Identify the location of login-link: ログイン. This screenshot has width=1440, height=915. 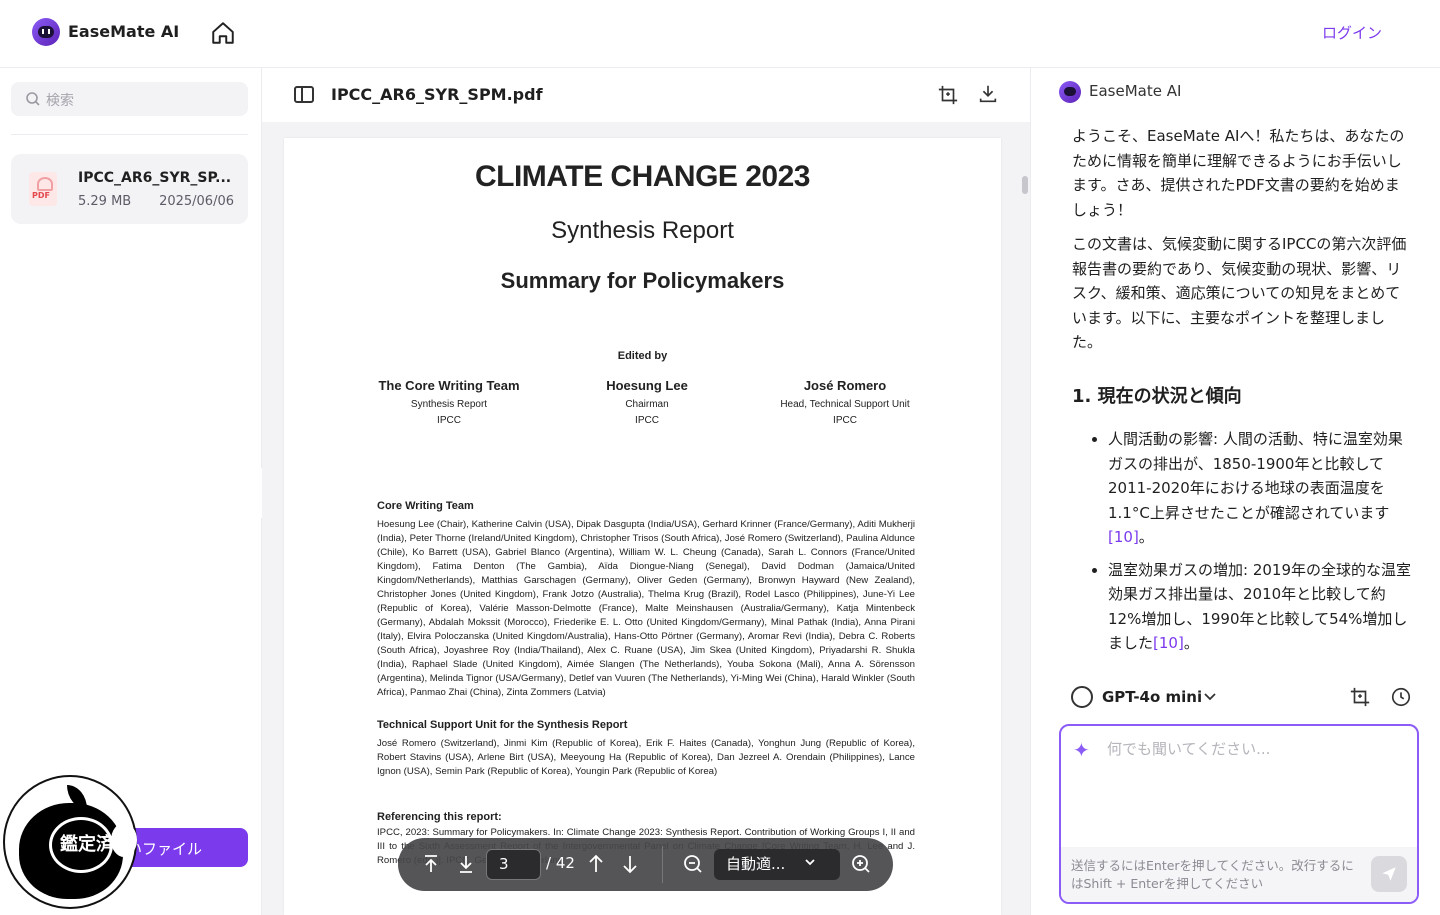
(1352, 32).